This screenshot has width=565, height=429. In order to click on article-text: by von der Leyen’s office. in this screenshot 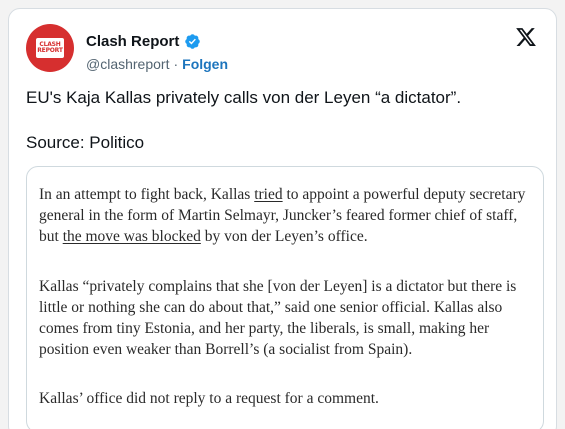, I will do `click(284, 236)`.